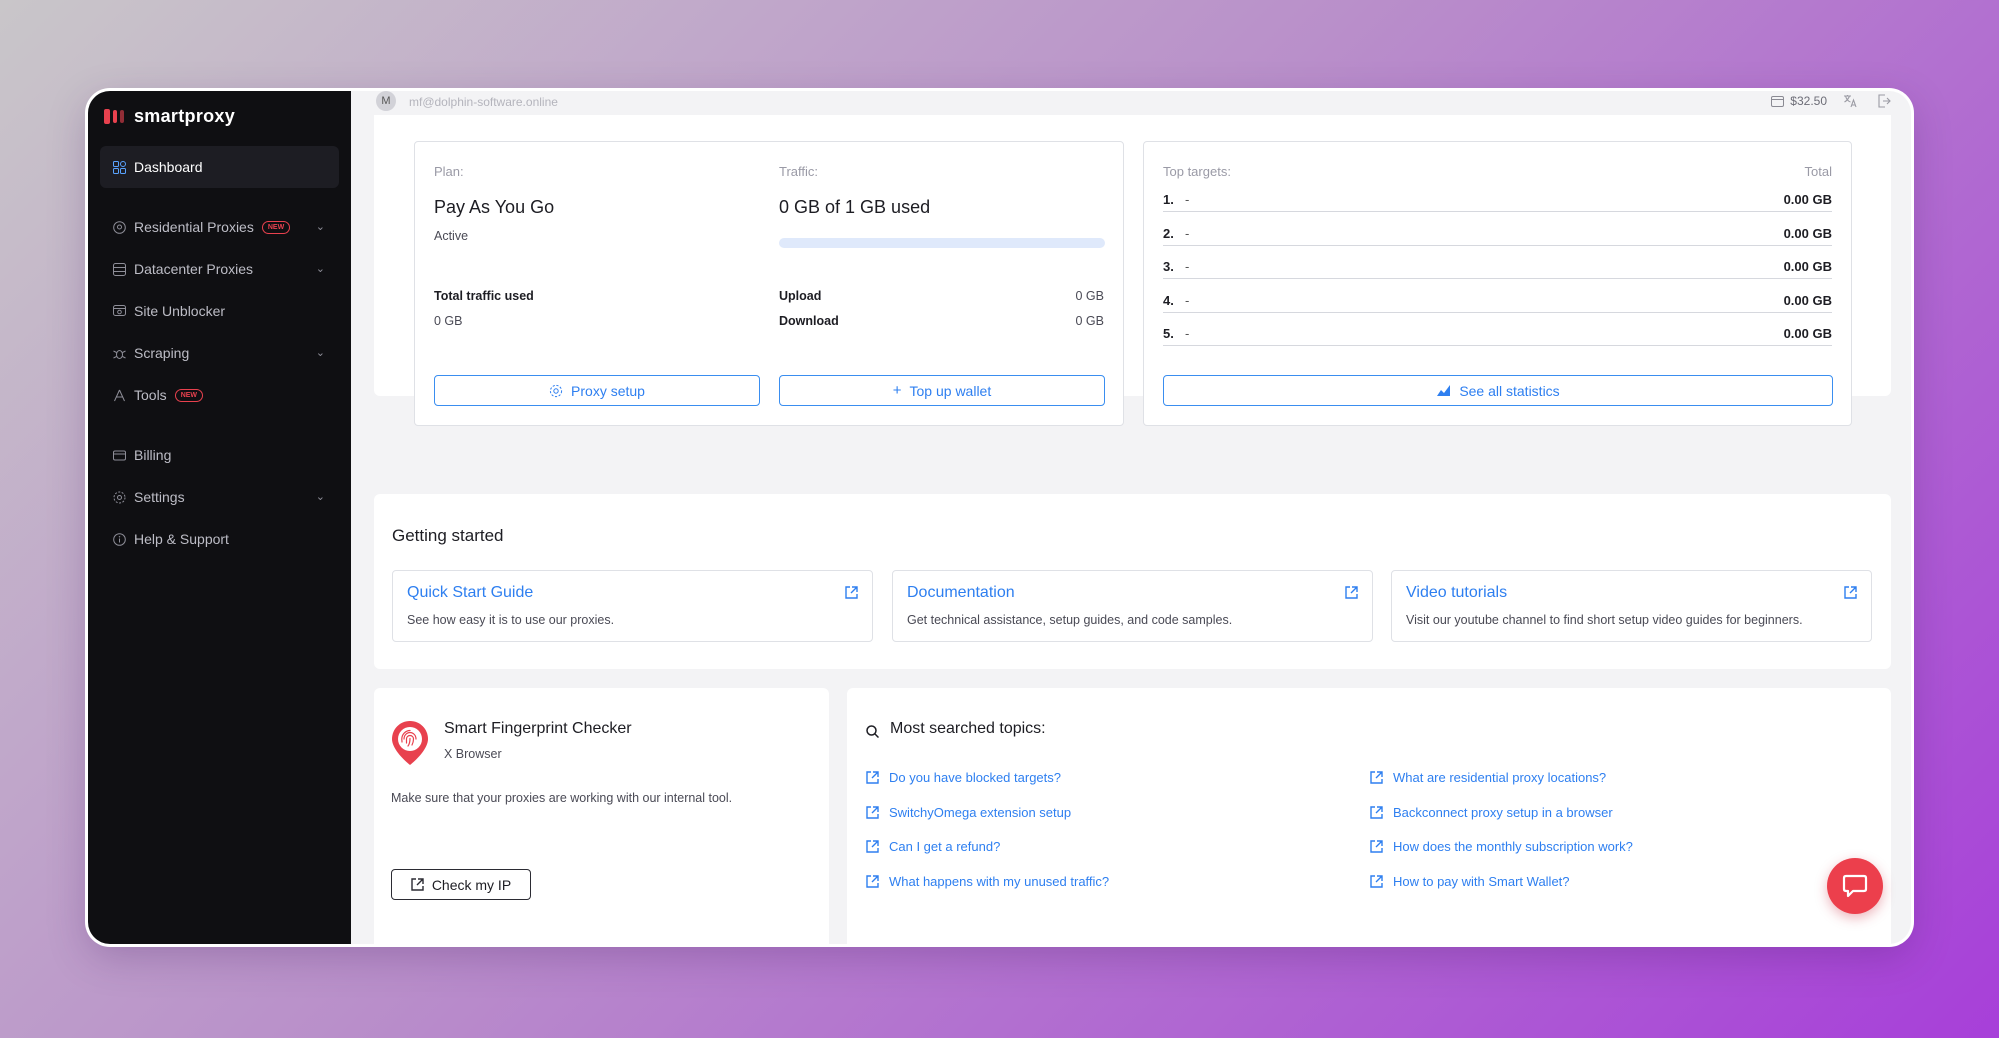 The width and height of the screenshot is (1999, 1038). What do you see at coordinates (451, 236) in the screenshot?
I see `plan-status: Active` at bounding box center [451, 236].